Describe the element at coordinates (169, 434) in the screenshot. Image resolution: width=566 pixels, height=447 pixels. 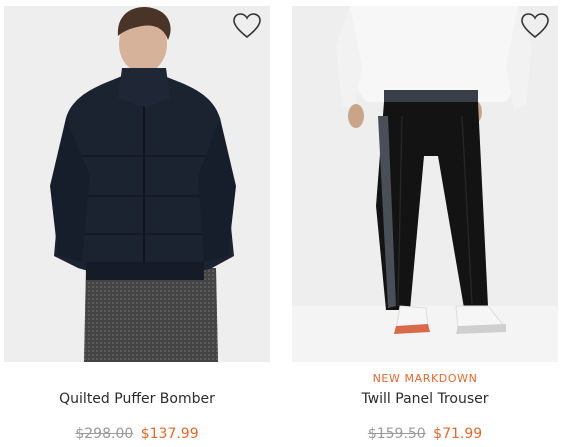
I see `sale-price: $137.99` at that location.